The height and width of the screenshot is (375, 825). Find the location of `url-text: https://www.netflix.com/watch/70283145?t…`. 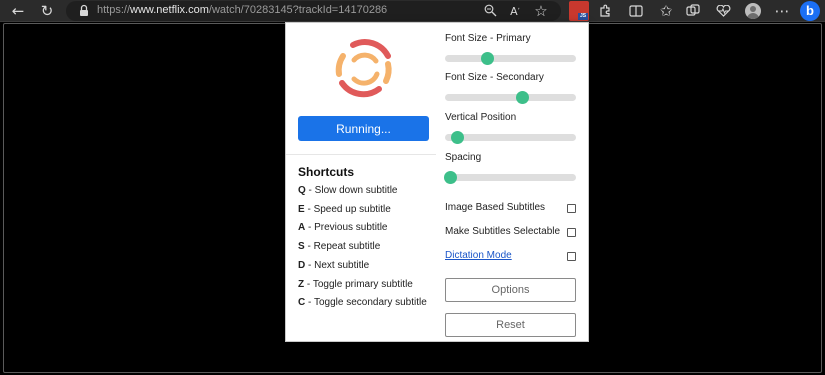

url-text: https://www.netflix.com/watch/70283145?t… is located at coordinates (242, 10).